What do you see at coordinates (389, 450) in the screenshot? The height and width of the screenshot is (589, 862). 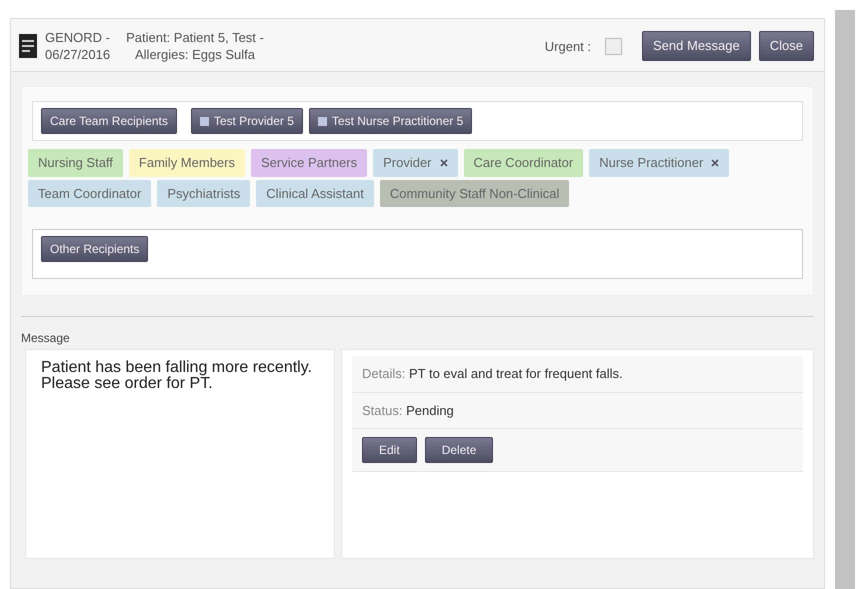 I see `edit-button: Edit` at bounding box center [389, 450].